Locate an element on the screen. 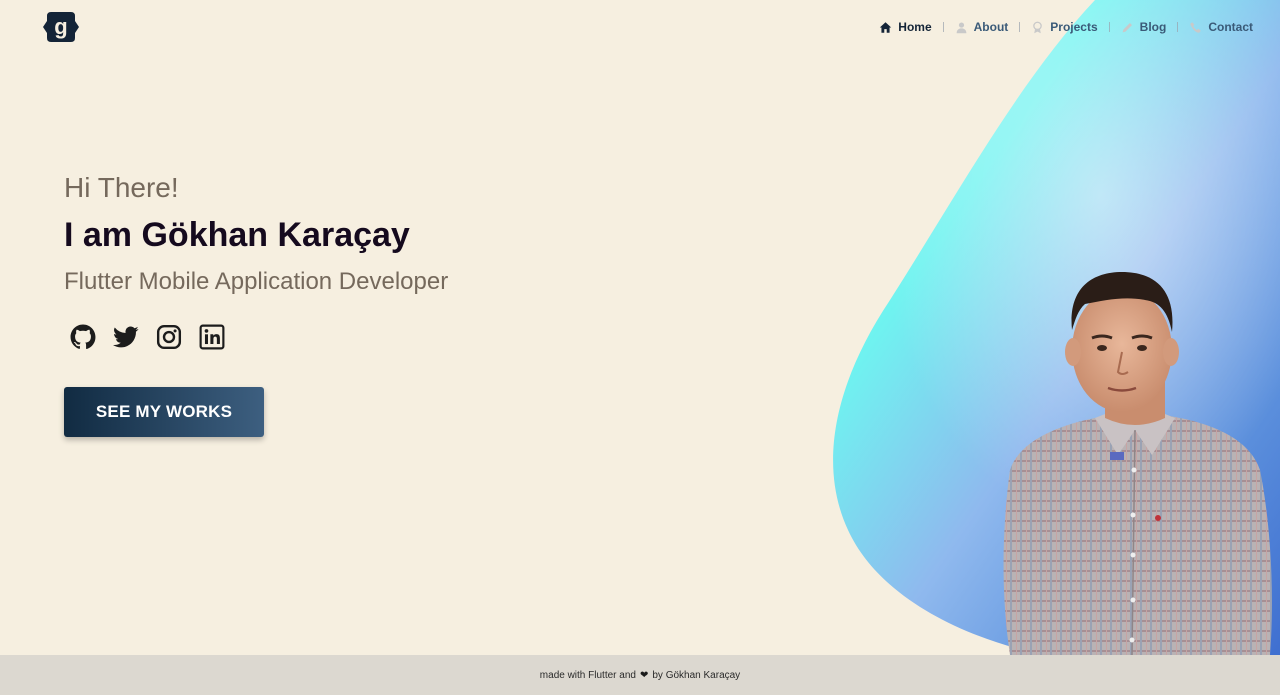 This screenshot has width=1280, height=695. pencil-icon is located at coordinates (1127, 27).